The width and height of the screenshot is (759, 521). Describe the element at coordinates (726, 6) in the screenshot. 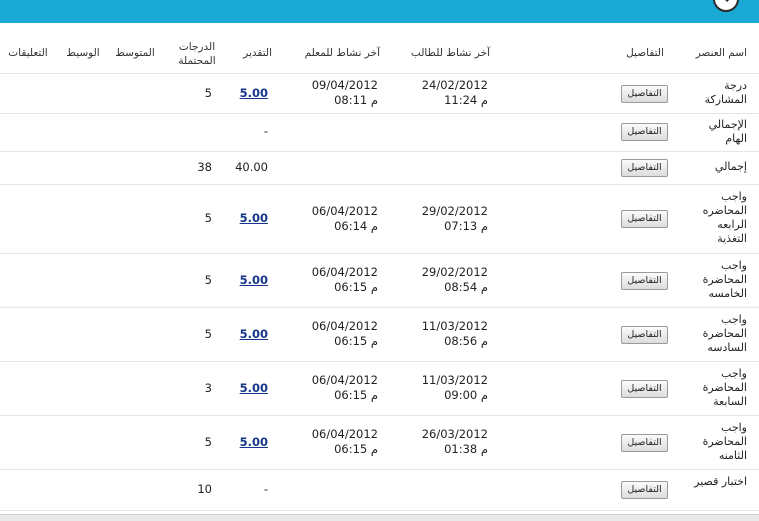

I see `check-circle-icon` at that location.